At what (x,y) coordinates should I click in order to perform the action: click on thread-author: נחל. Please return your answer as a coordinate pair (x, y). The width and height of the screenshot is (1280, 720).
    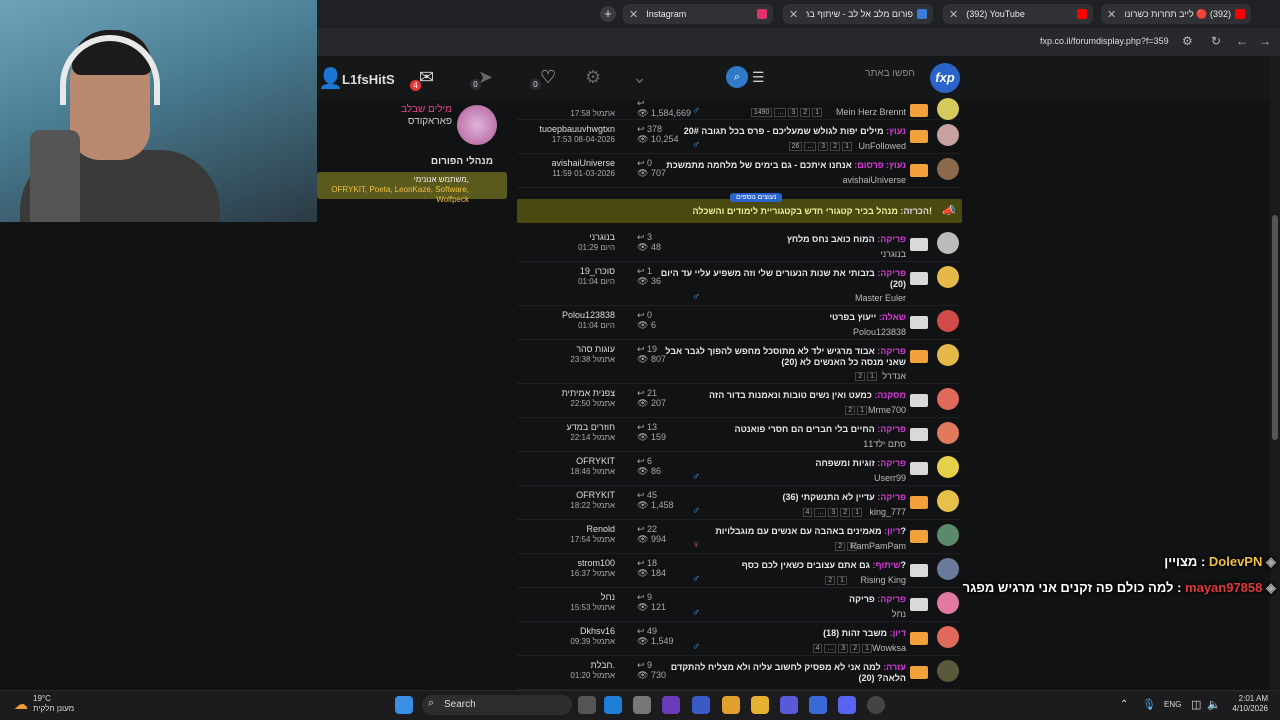
    Looking at the image, I should click on (899, 614).